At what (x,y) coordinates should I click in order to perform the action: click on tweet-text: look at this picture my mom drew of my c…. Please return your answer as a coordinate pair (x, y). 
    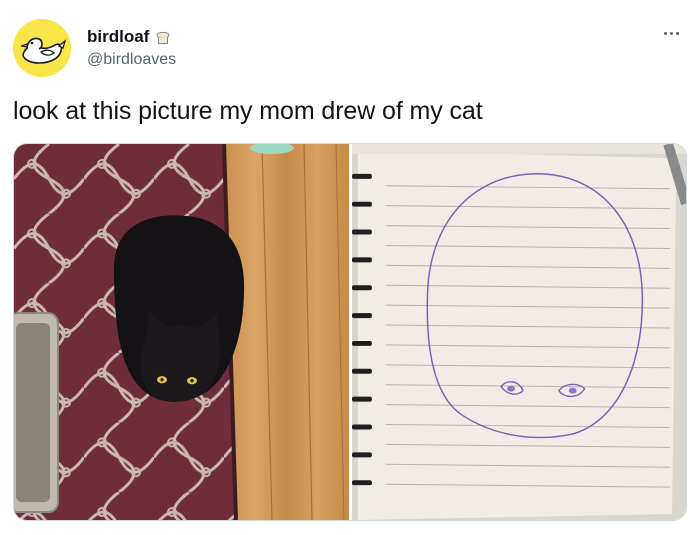
    Looking at the image, I should click on (248, 111).